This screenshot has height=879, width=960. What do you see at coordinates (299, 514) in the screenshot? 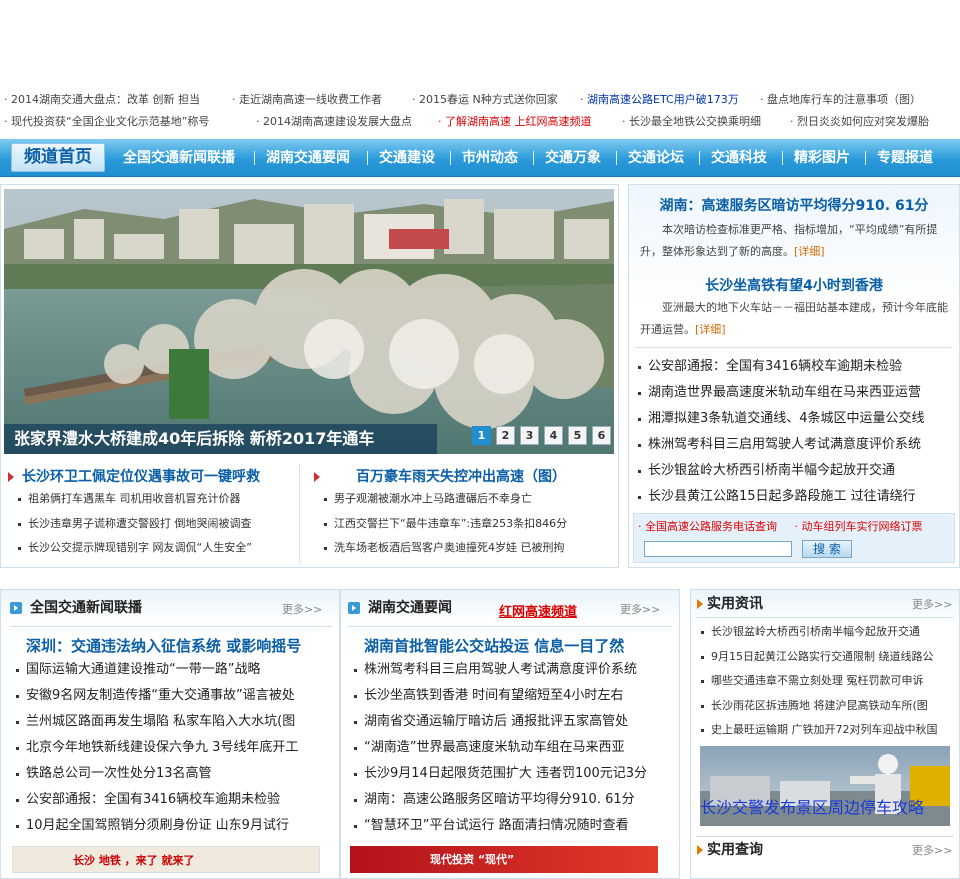
I see `column-divider` at bounding box center [299, 514].